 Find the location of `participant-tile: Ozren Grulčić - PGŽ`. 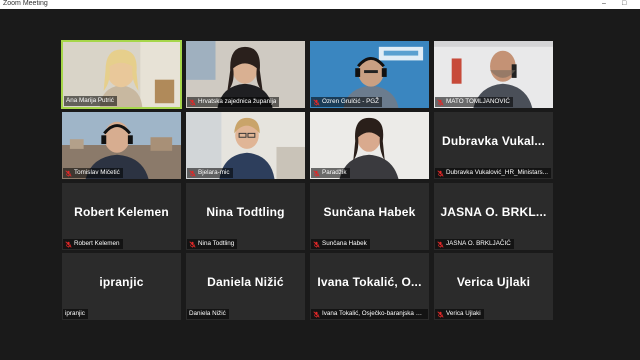

participant-tile: Ozren Grulčić - PGŽ is located at coordinates (369, 74).